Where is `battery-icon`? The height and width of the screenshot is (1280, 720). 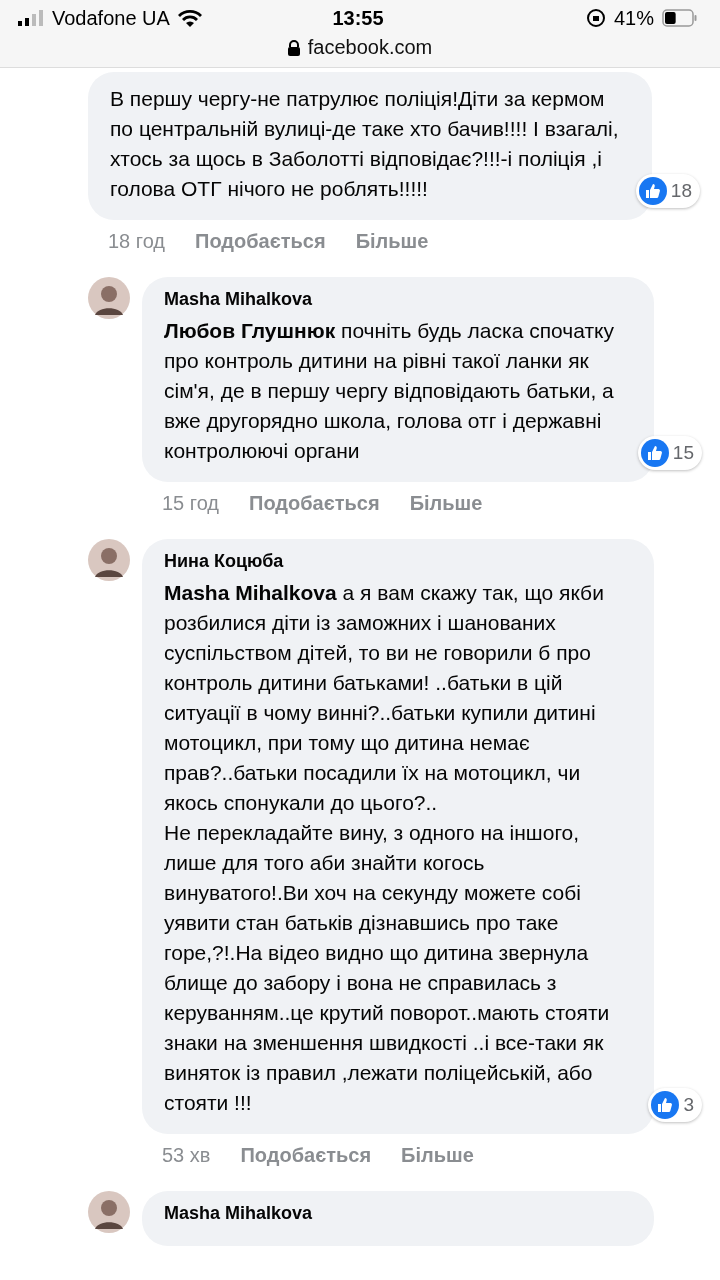
battery-icon is located at coordinates (680, 18).